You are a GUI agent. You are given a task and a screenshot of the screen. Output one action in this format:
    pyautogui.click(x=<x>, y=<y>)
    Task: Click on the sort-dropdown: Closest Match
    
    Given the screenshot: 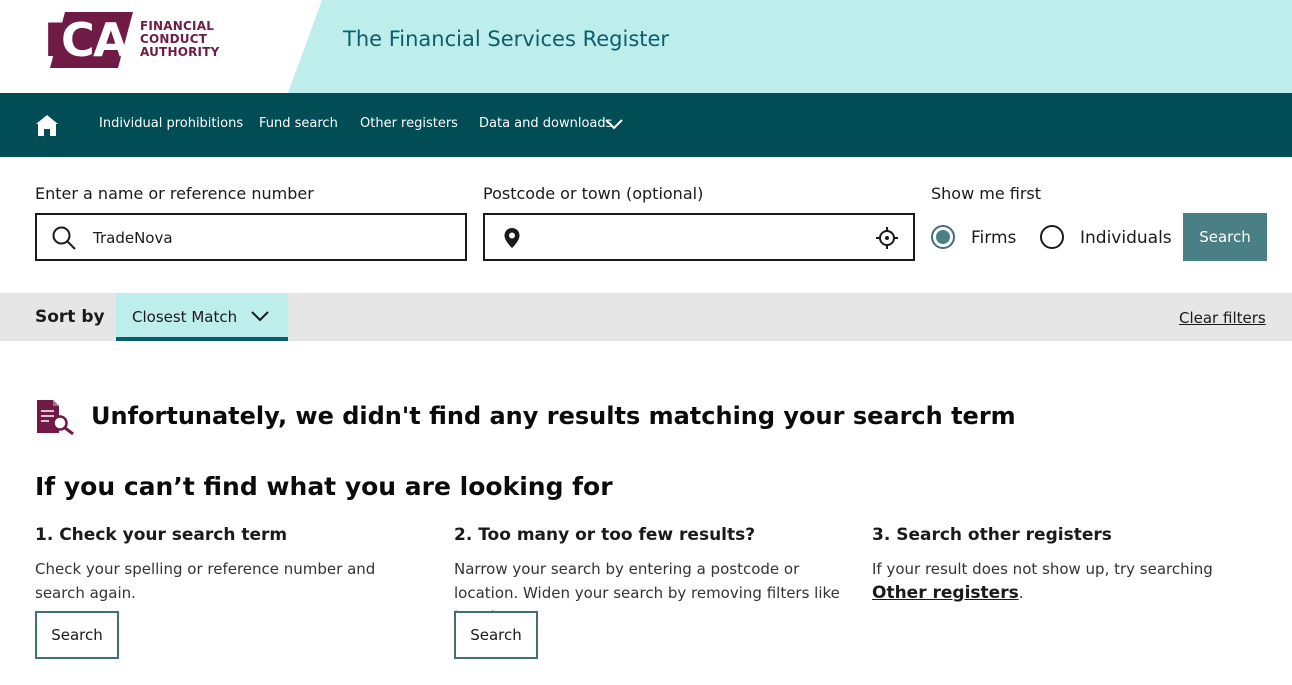 What is the action you would take?
    pyautogui.click(x=202, y=317)
    